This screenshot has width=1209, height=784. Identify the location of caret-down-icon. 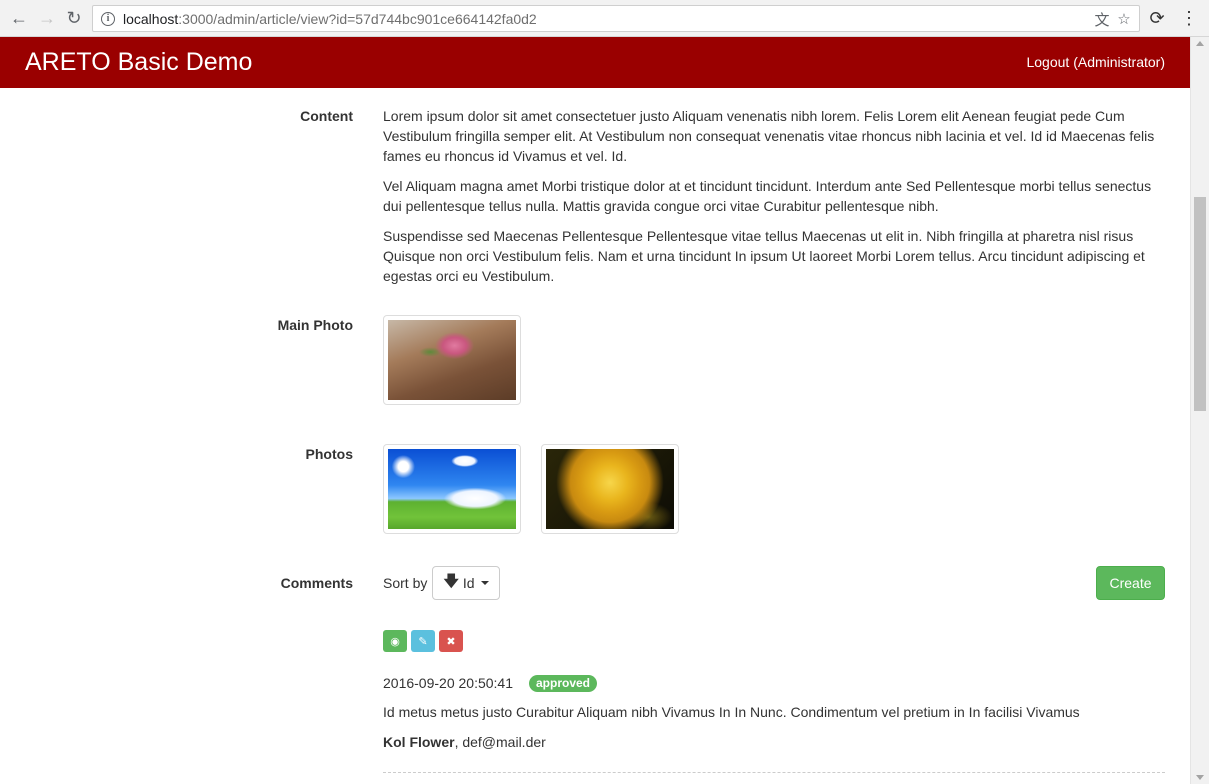
(484, 583).